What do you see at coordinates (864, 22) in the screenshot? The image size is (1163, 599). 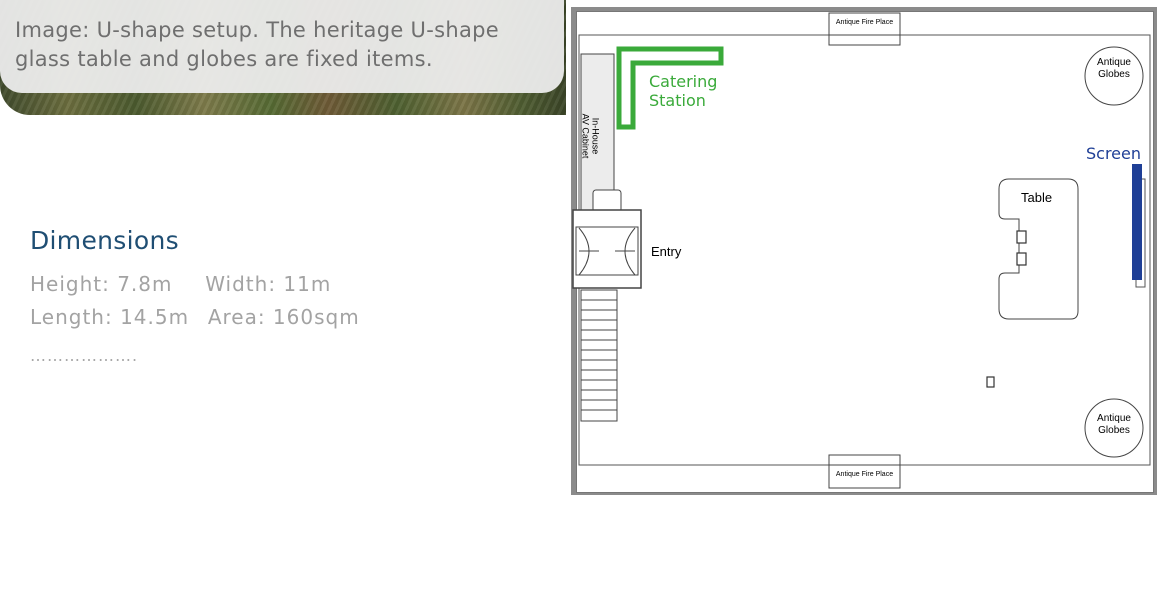 I see `fireplace-top-label: Antique Fire Place` at bounding box center [864, 22].